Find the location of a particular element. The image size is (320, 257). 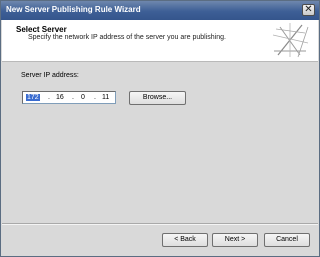

title-bar: New Server Publishing Rule Wizard ✕ is located at coordinates (160, 10).